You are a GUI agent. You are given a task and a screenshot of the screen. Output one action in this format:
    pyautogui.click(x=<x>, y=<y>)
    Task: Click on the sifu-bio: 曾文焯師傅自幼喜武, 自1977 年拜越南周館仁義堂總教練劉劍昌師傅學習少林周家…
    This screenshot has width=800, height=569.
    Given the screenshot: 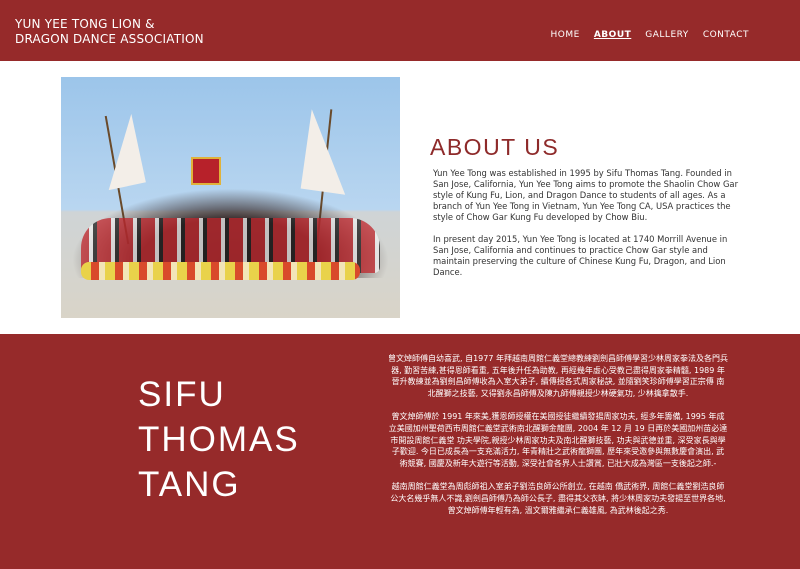 What is the action you would take?
    pyautogui.click(x=558, y=440)
    